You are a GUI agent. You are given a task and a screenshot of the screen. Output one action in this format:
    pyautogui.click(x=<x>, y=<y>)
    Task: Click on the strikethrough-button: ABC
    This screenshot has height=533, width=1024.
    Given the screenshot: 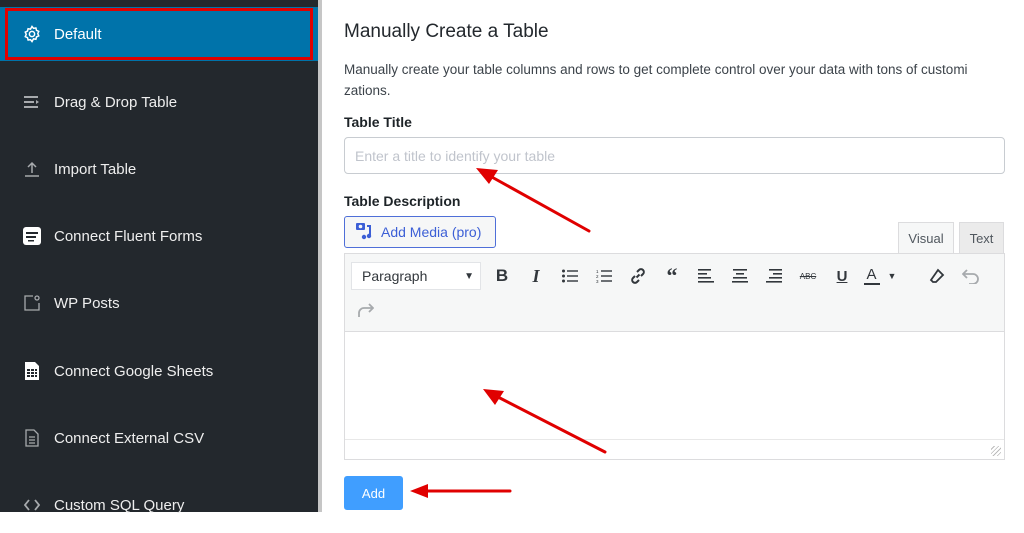 What is the action you would take?
    pyautogui.click(x=808, y=276)
    